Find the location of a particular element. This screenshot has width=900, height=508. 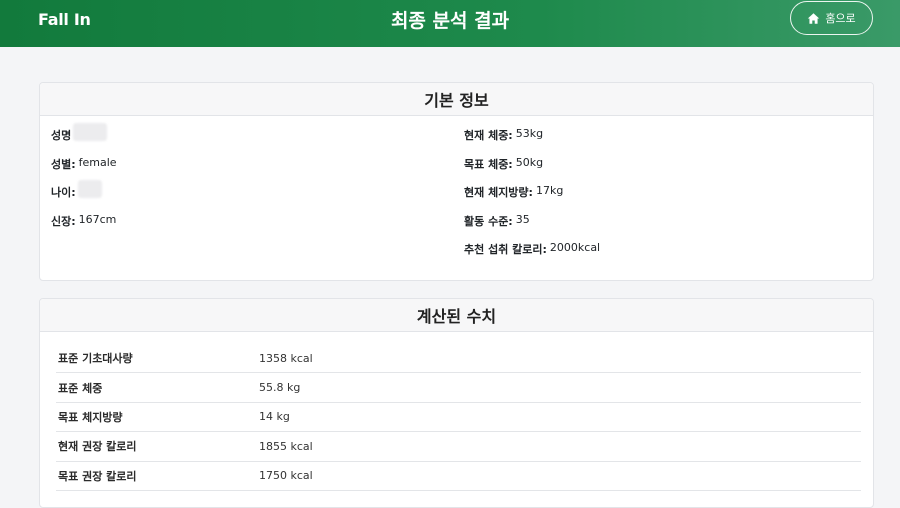

row-label: 표준 체중 is located at coordinates (80, 388).